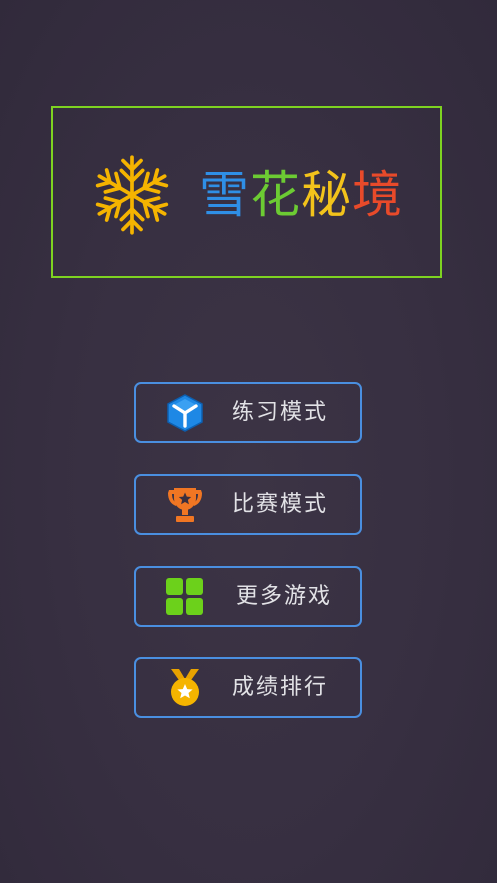  What do you see at coordinates (224, 195) in the screenshot?
I see `title-char: 雪` at bounding box center [224, 195].